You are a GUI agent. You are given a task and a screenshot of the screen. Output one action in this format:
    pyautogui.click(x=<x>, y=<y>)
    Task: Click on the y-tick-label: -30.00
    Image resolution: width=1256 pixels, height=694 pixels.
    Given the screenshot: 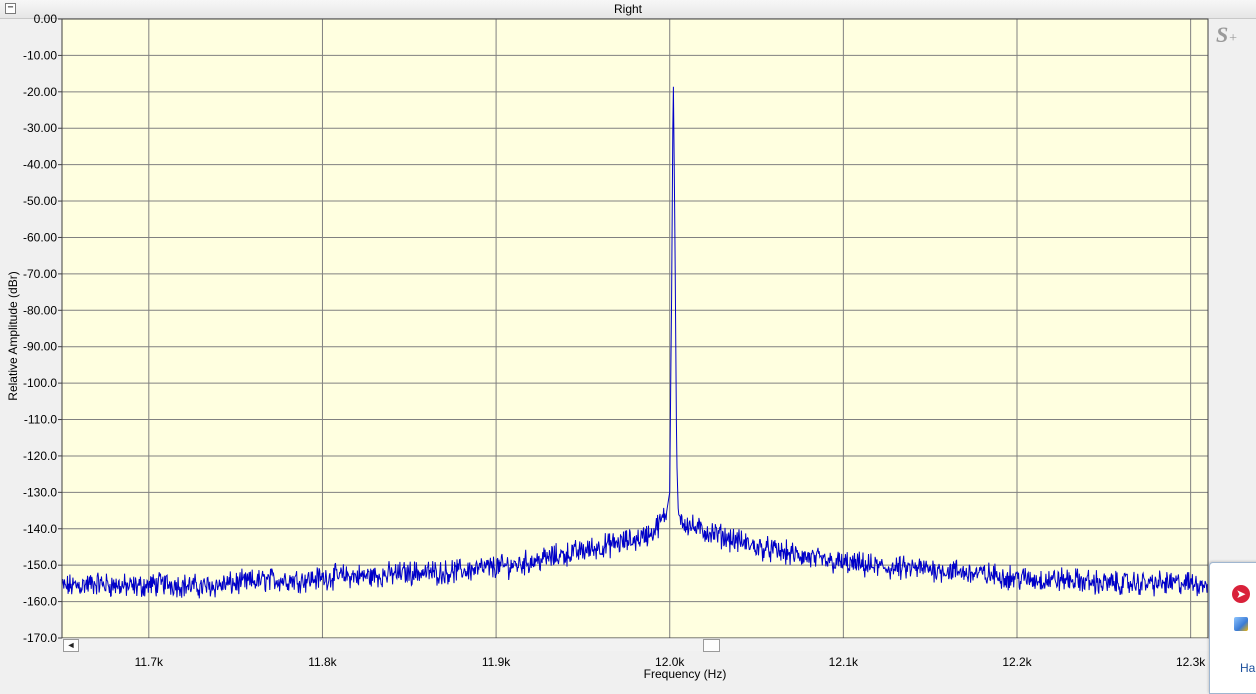 What is the action you would take?
    pyautogui.click(x=40, y=128)
    